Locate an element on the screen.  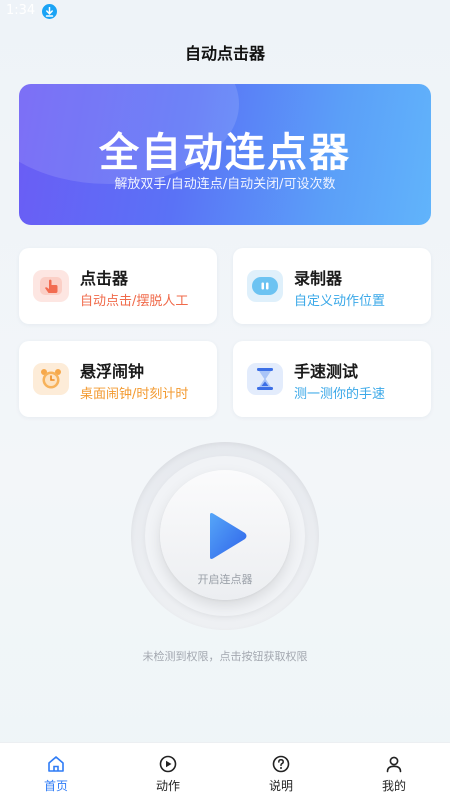
tab-home: 首页 is located at coordinates (56, 772).